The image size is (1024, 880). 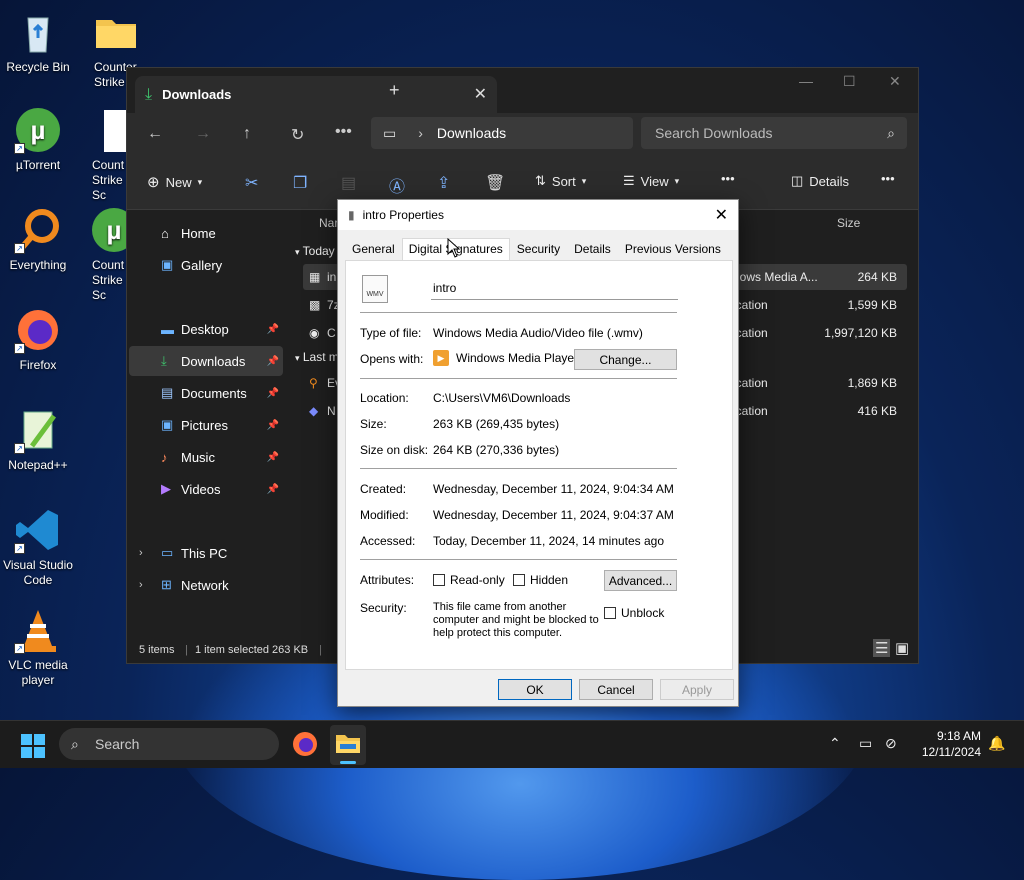 What do you see at coordinates (439, 580) in the screenshot?
I see `checkbox-box` at bounding box center [439, 580].